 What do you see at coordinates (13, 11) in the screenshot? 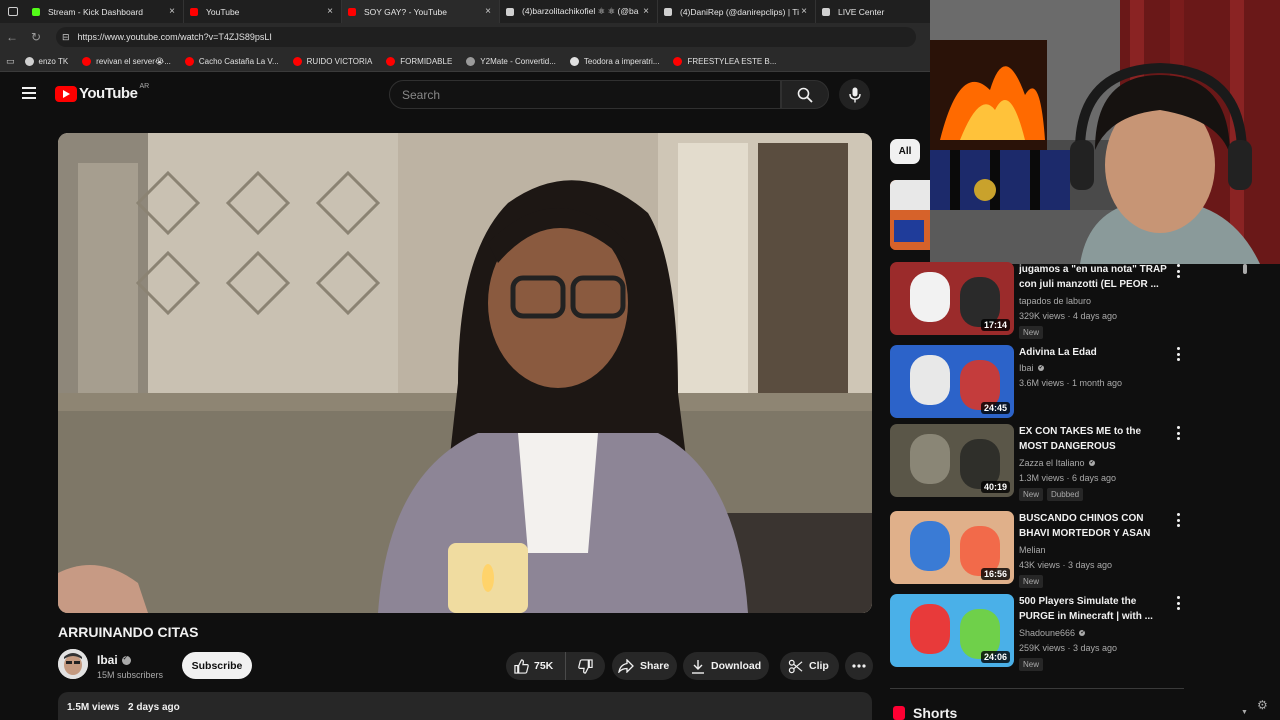
I see `tab-actions-icon` at bounding box center [13, 11].